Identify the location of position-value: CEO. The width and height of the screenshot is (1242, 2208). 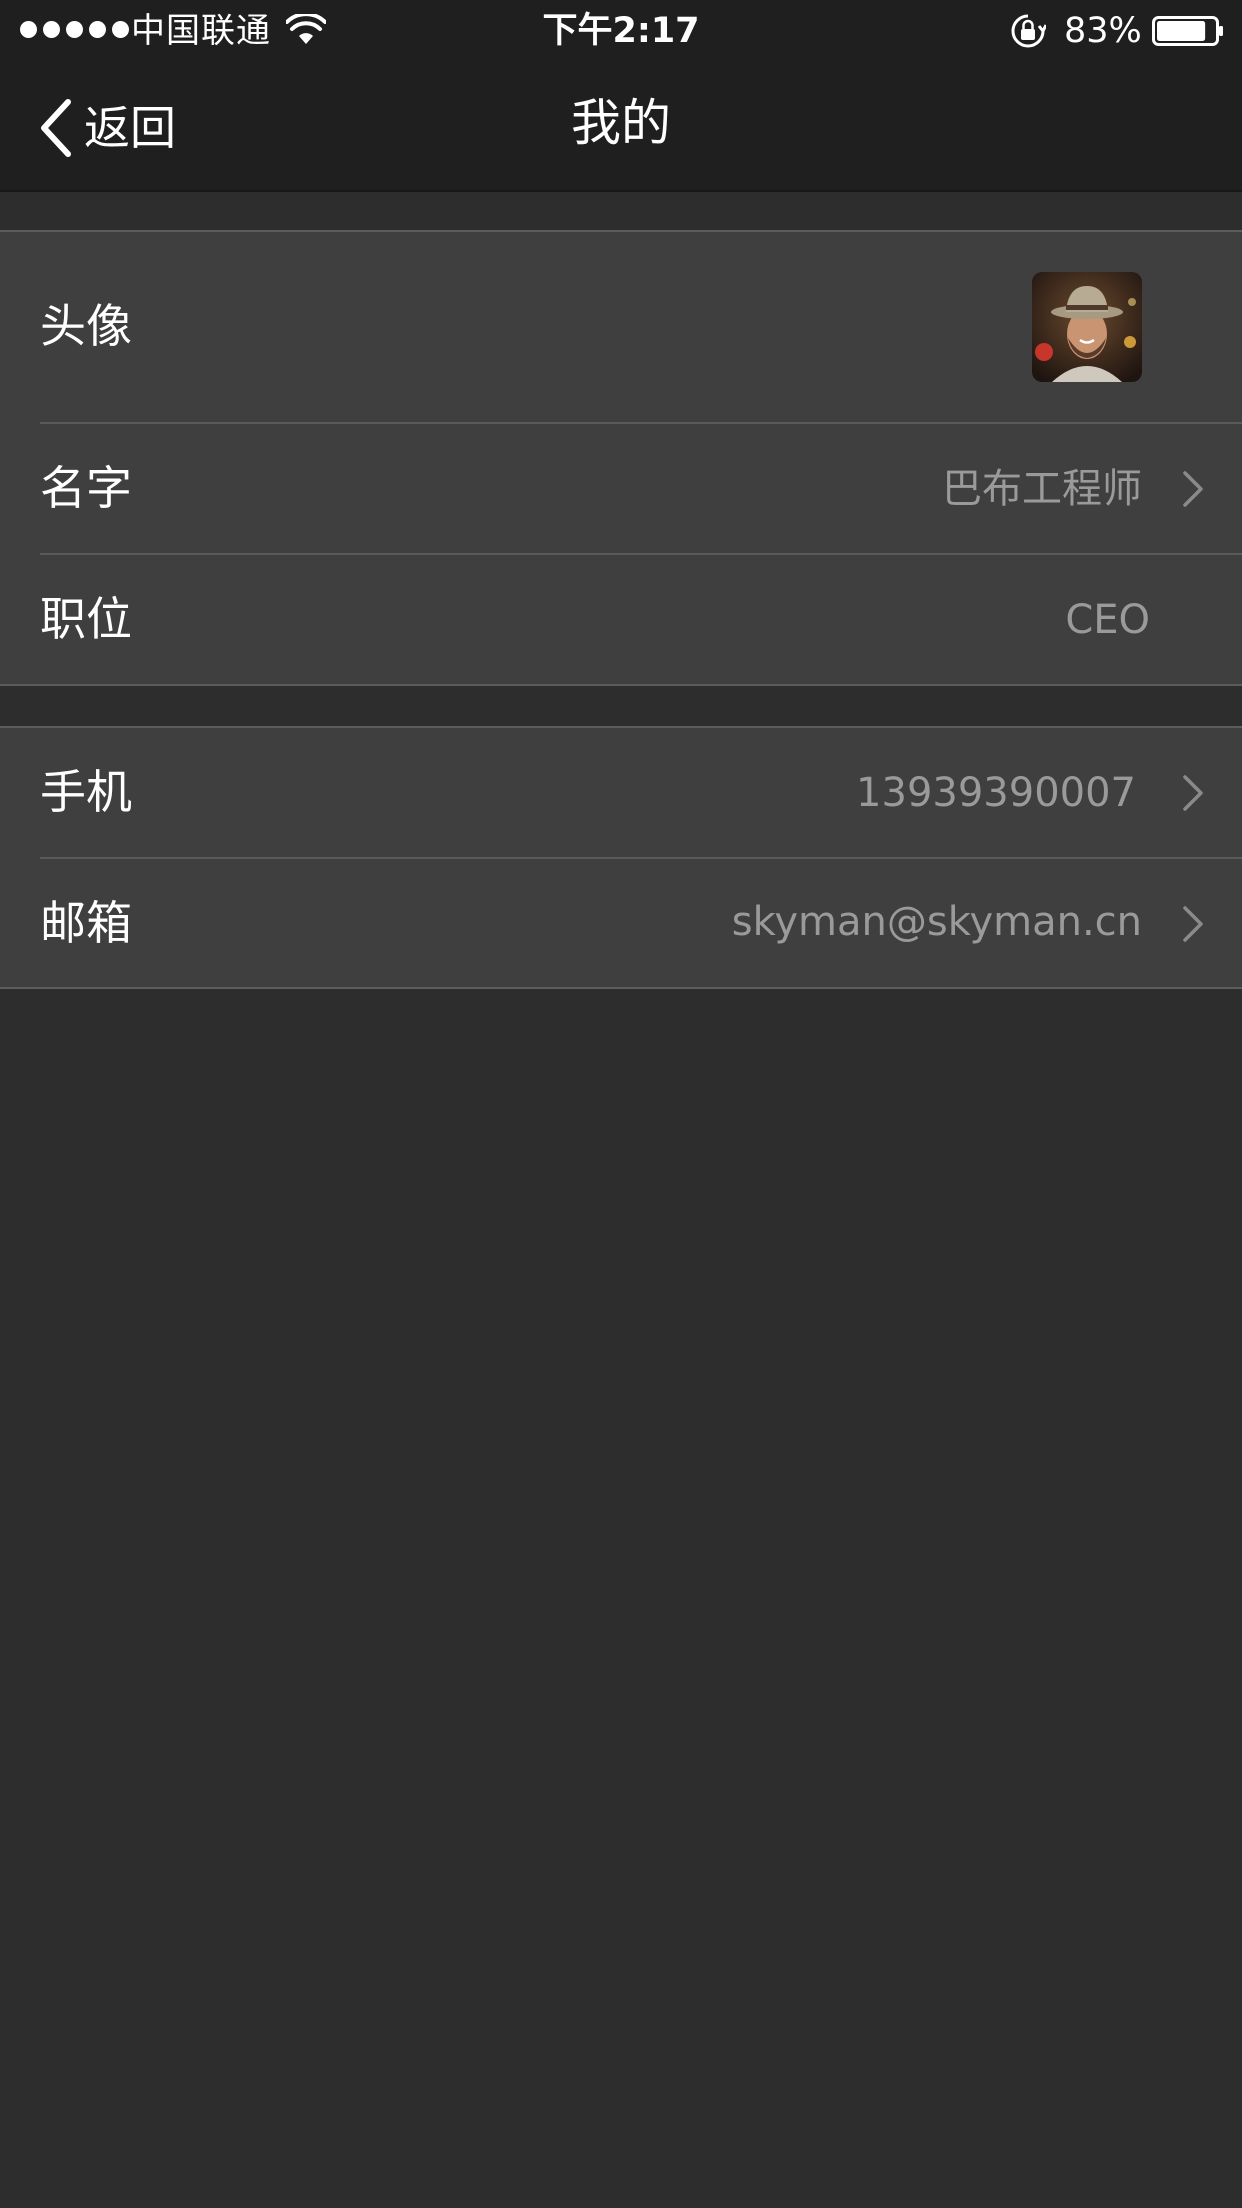
(1107, 620).